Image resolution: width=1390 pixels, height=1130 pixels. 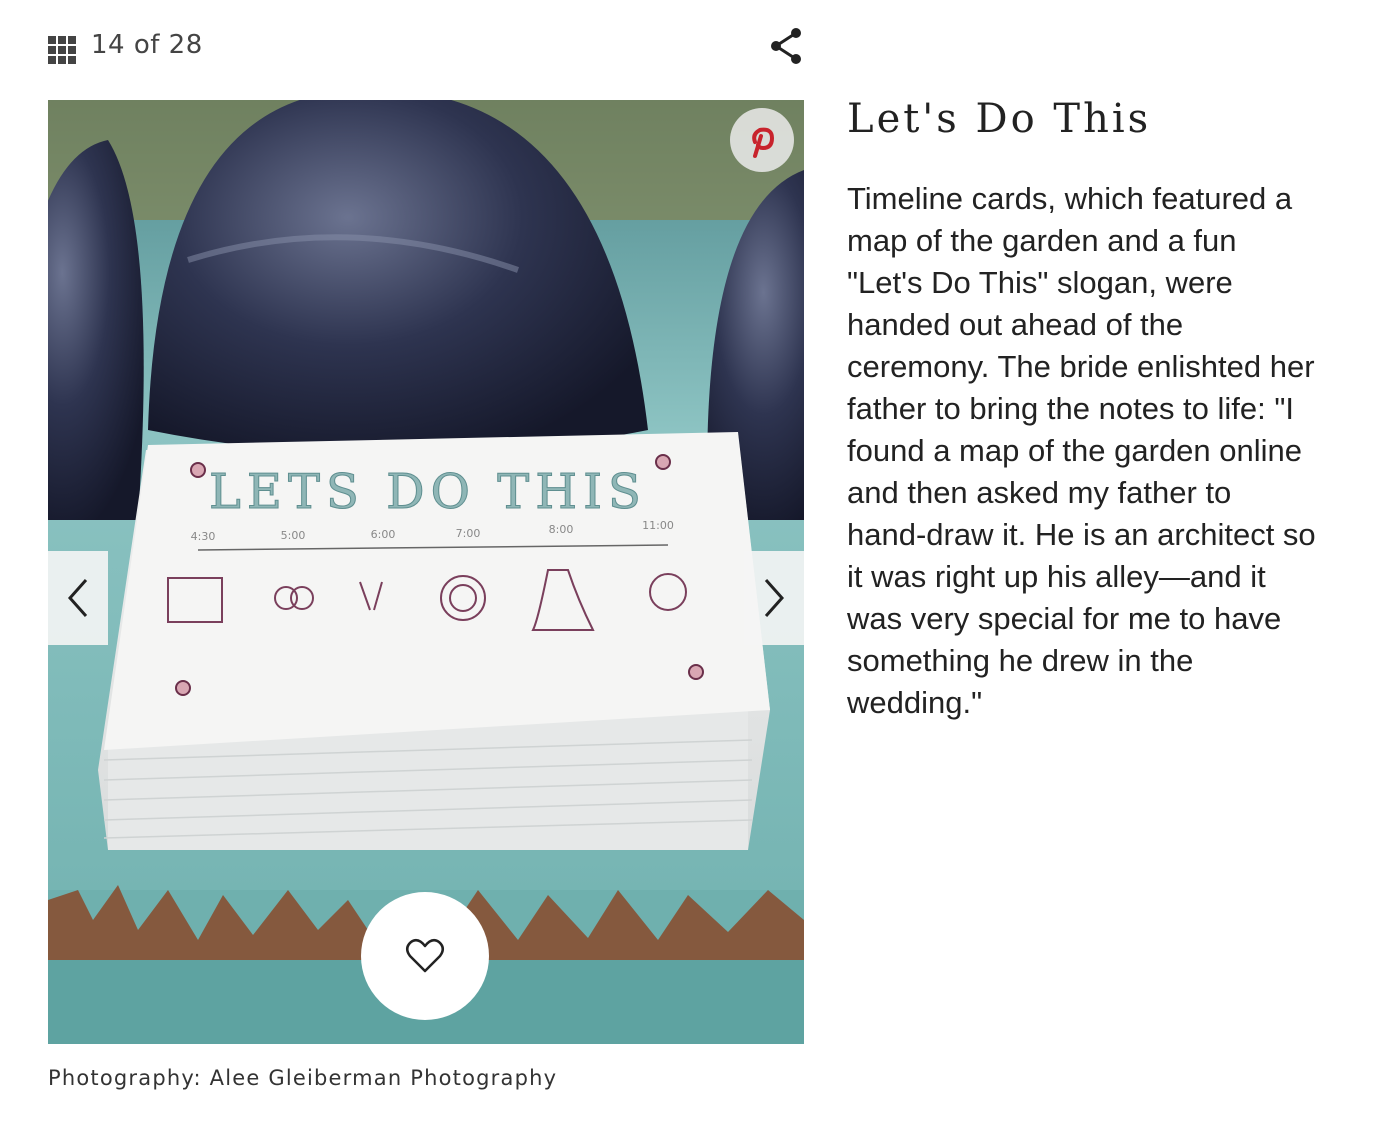 I want to click on share-icon, so click(x=786, y=46).